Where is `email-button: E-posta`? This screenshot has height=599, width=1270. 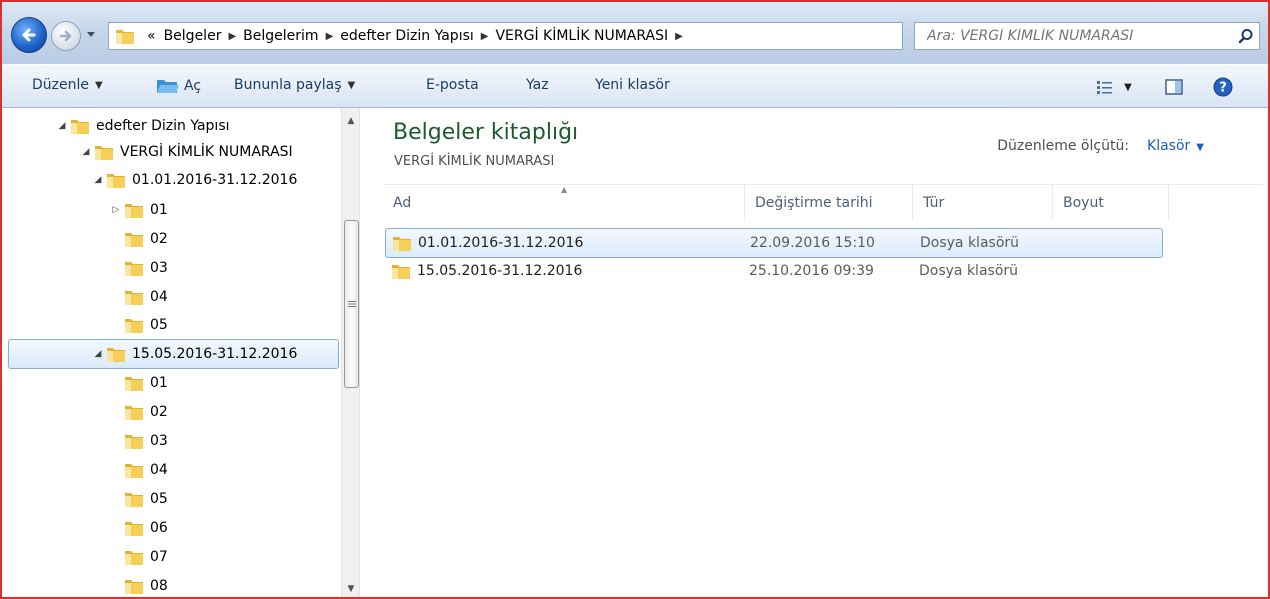
email-button: E-posta is located at coordinates (452, 85).